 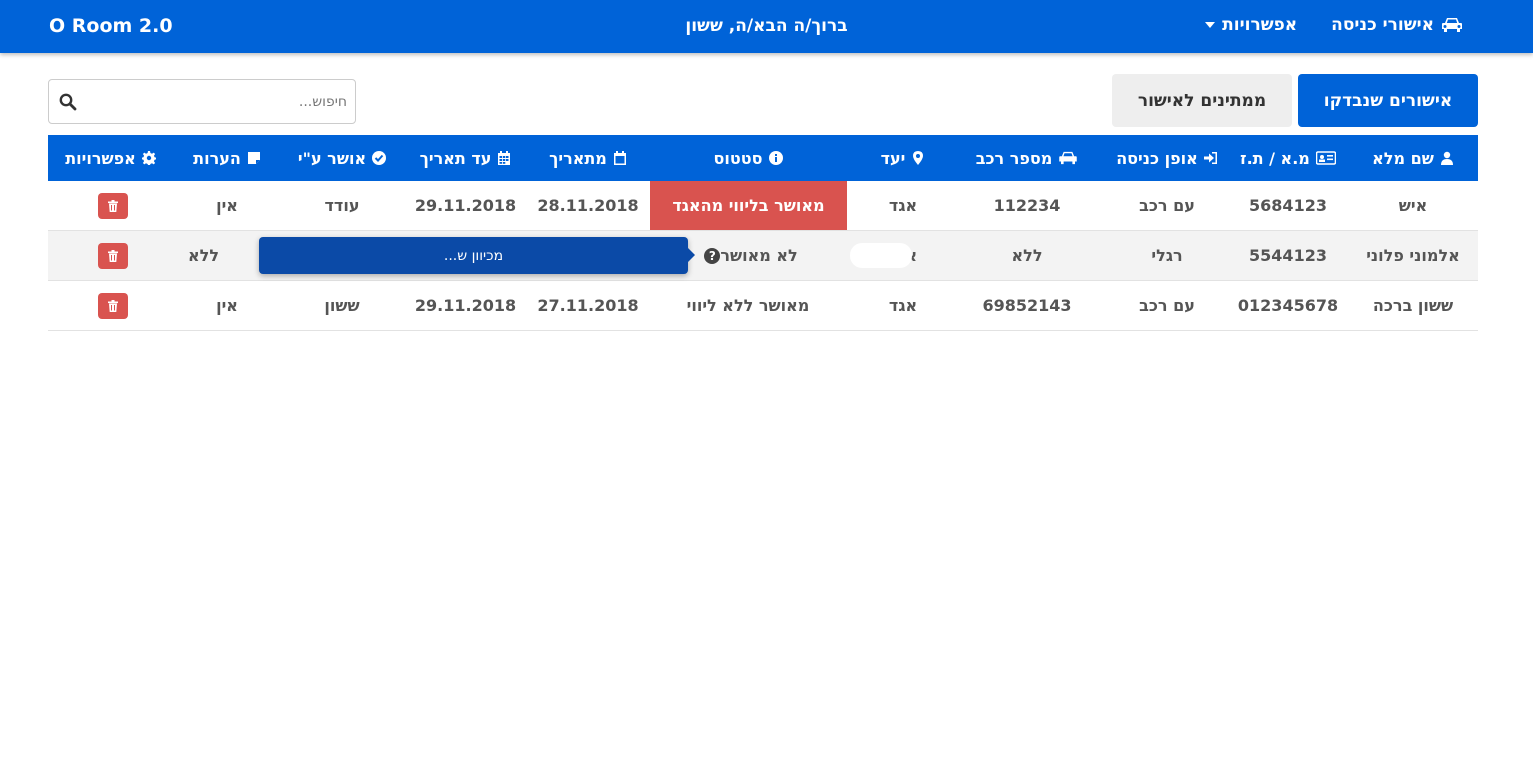 What do you see at coordinates (1210, 158) in the screenshot?
I see `sign-in-icon` at bounding box center [1210, 158].